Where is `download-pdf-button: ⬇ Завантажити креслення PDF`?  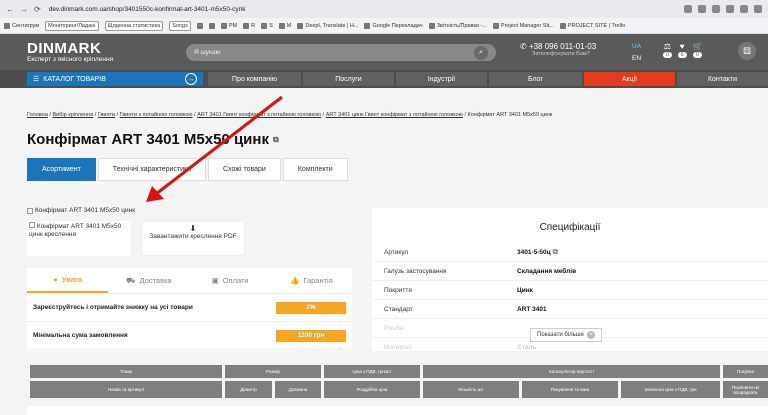 download-pdf-button: ⬇ Завантажити креслення PDF is located at coordinates (193, 238).